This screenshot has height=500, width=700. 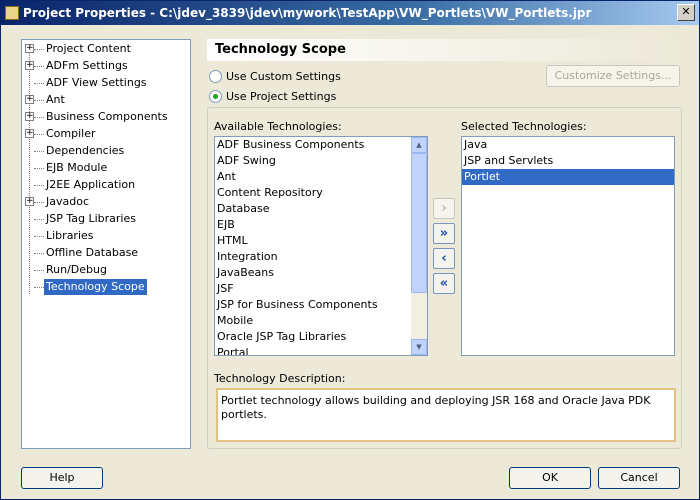 What do you see at coordinates (281, 96) in the screenshot?
I see `radio-label: Use Project Settings` at bounding box center [281, 96].